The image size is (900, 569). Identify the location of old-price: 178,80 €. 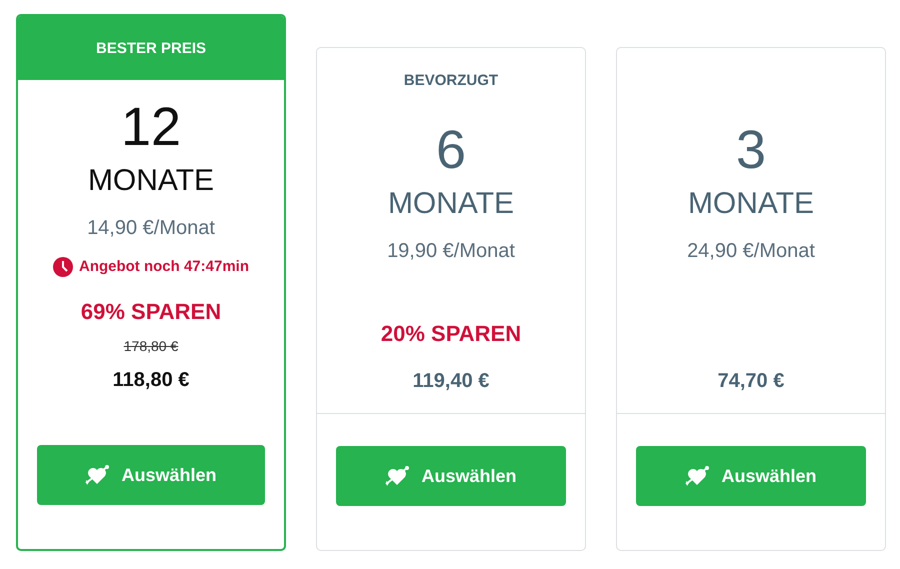
(151, 346).